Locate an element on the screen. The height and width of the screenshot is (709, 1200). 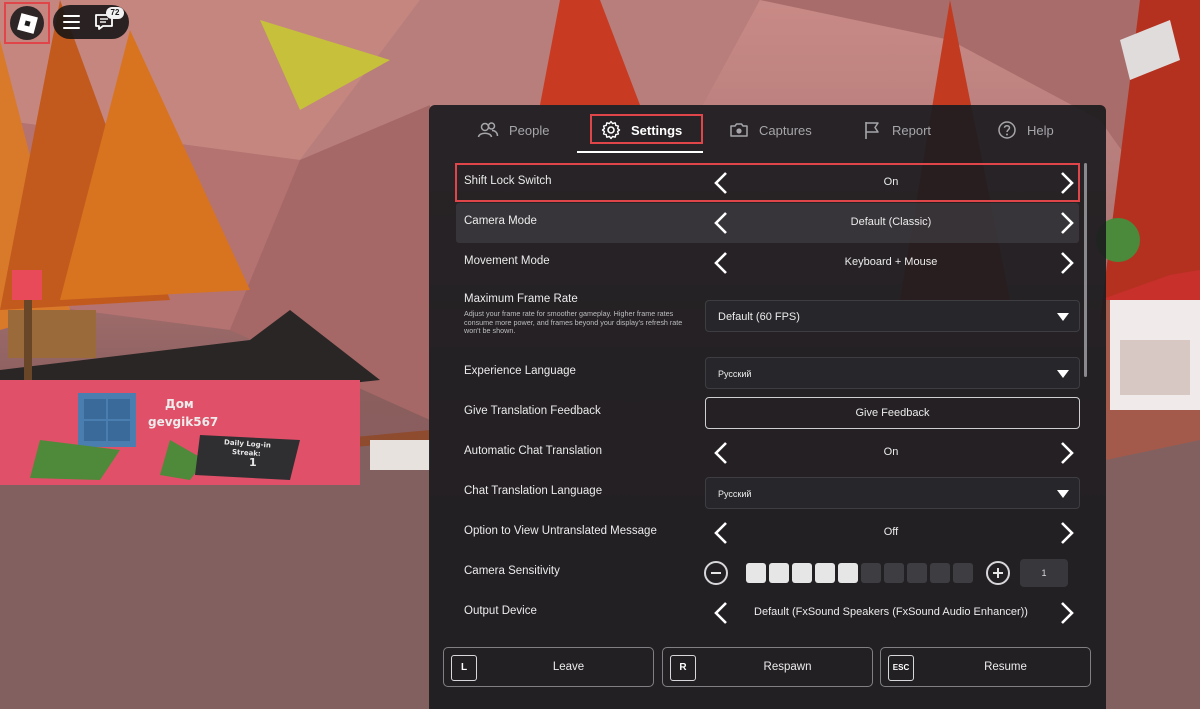
tab-bar: People Settings Captures Report Help is located at coordinates (767, 129).